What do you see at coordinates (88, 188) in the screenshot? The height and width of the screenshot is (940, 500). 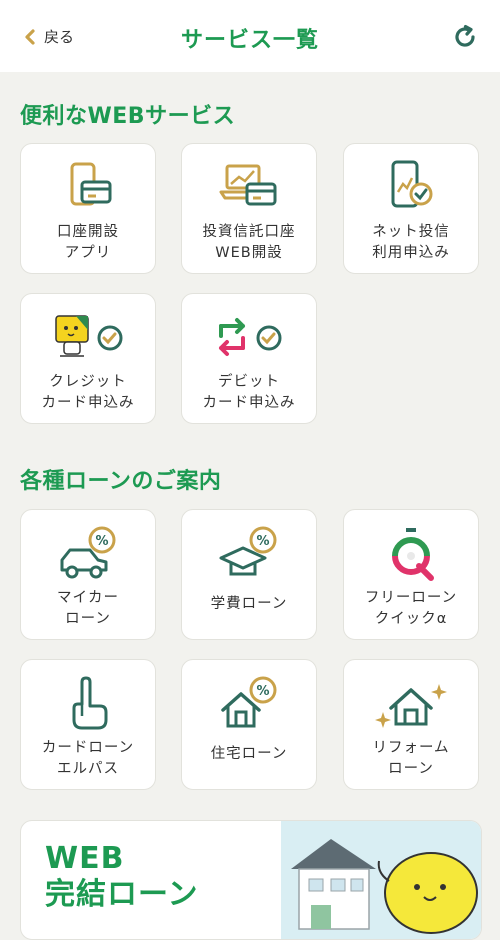 I see `phone-card-icon` at bounding box center [88, 188].